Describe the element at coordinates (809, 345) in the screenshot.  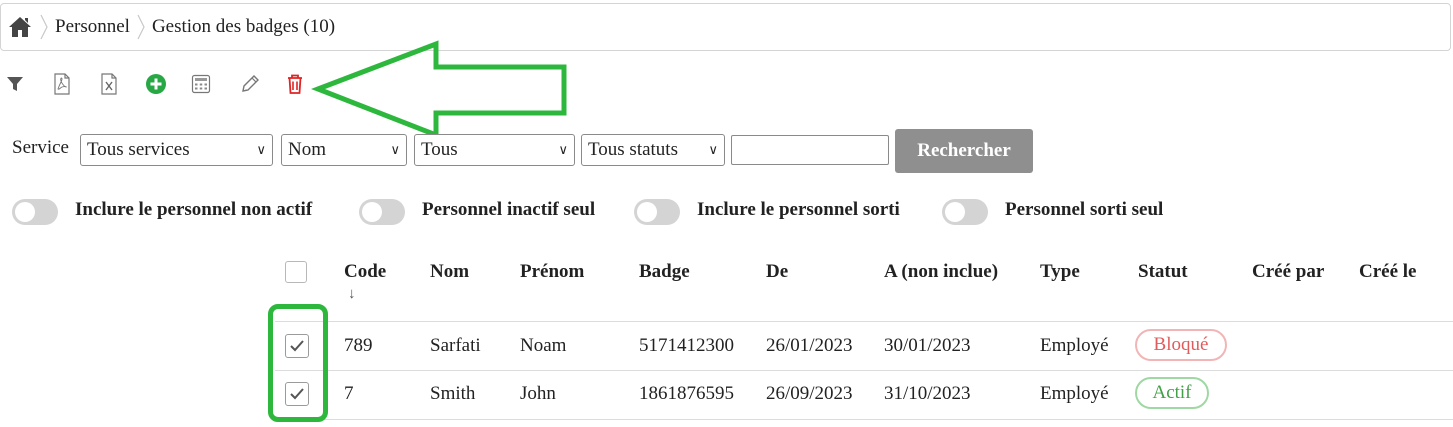
I see `cell-de: 26/01/2023` at that location.